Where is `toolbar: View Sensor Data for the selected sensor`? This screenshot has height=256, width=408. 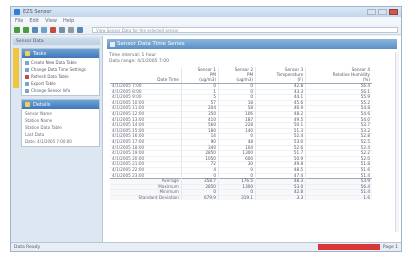
toolbar: View Sensor Data for the selected sensor is located at coordinates (206, 30).